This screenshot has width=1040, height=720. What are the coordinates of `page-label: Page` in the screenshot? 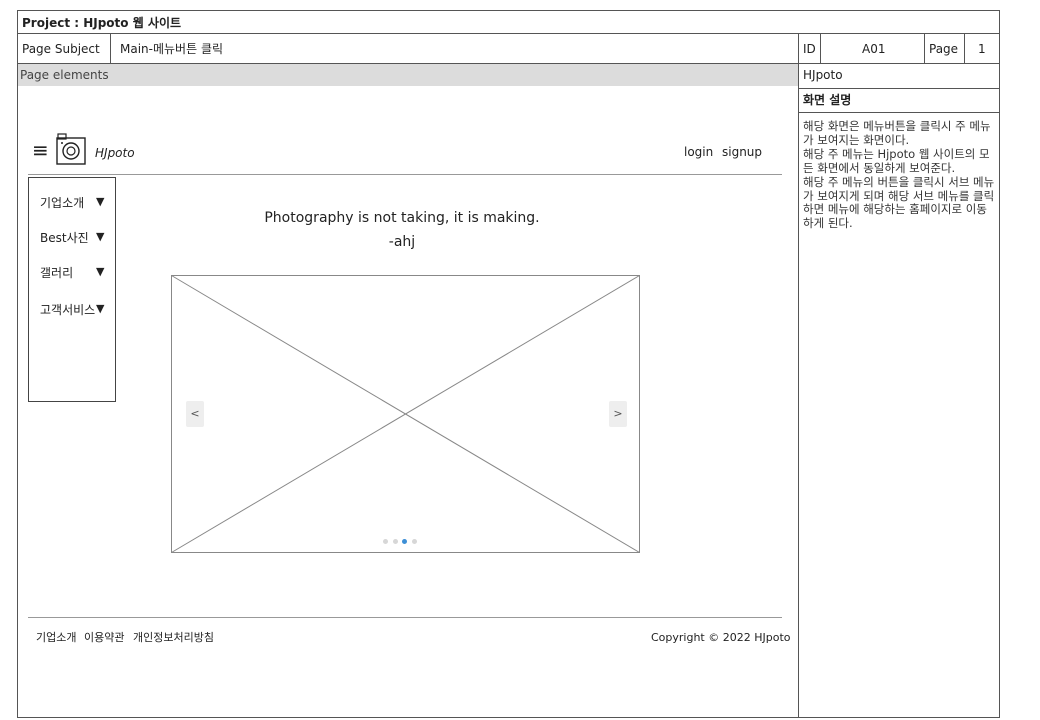 It's located at (944, 49).